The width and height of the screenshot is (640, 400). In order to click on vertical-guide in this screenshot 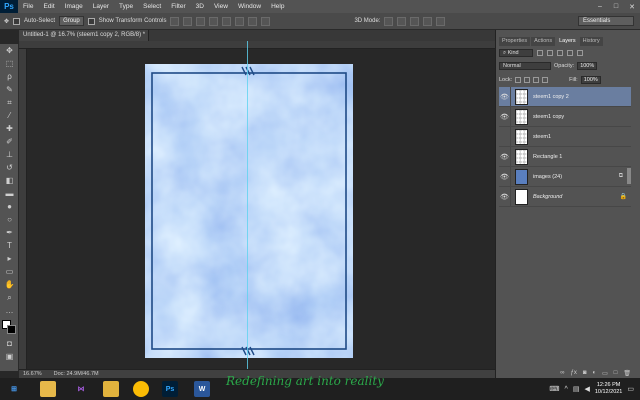, I will do `click(247, 205)`.